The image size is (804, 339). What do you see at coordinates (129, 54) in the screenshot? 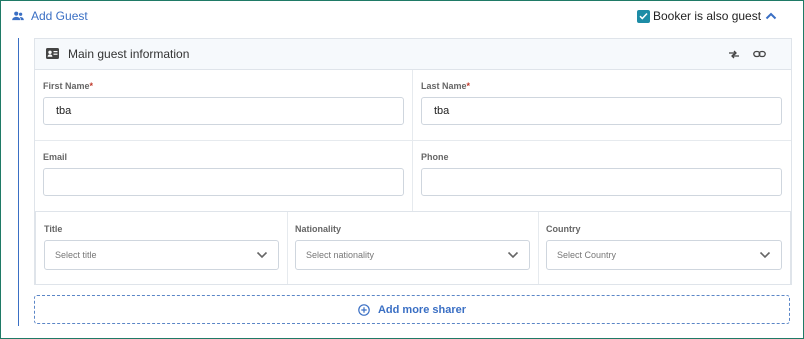
I see `card-title: Main guest information` at bounding box center [129, 54].